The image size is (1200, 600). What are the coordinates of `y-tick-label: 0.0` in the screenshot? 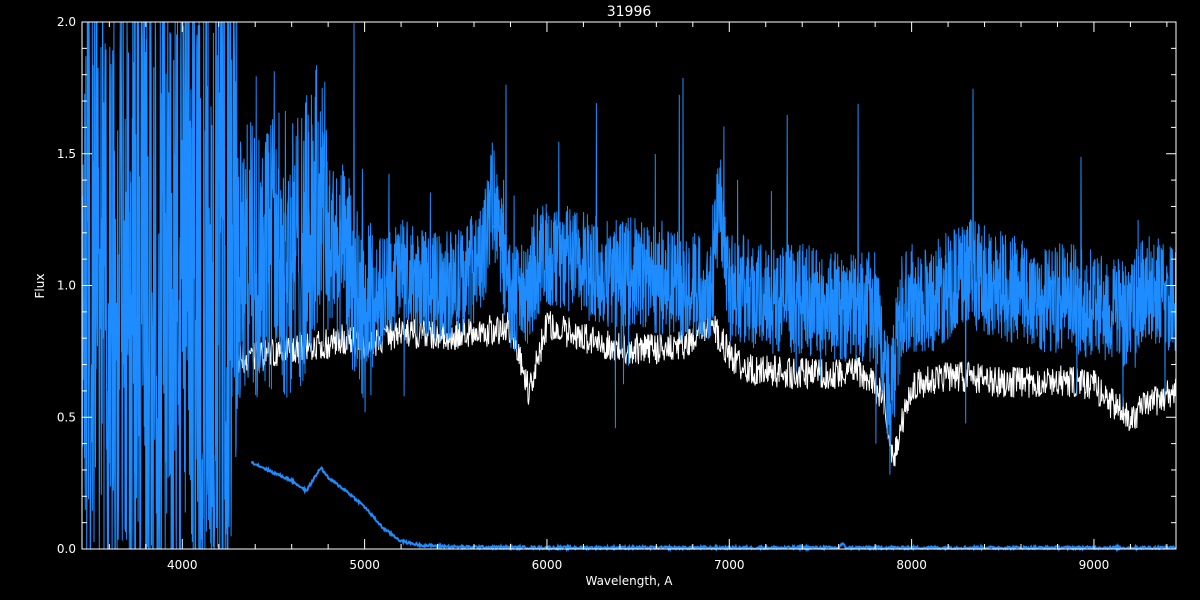 It's located at (66, 549).